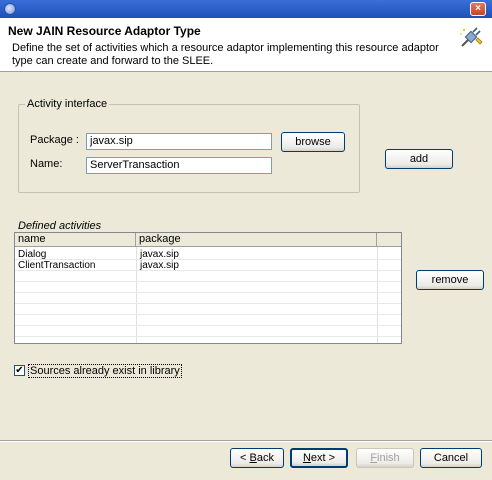  I want to click on table-header: name package, so click(208, 240).